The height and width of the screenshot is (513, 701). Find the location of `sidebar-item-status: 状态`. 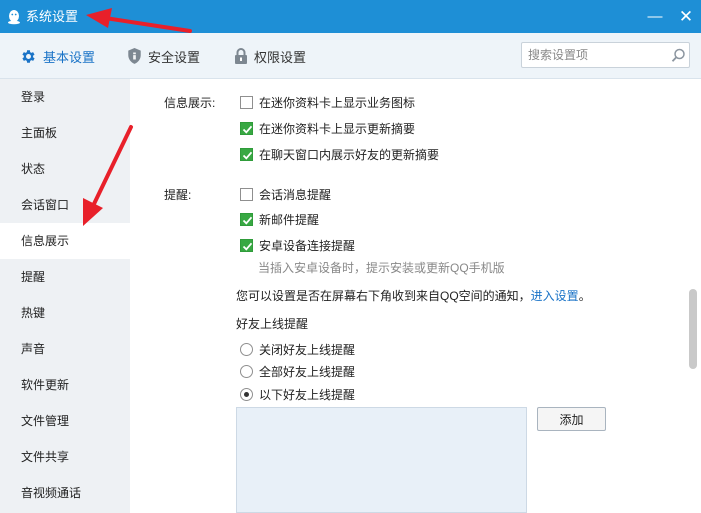

sidebar-item-status: 状态 is located at coordinates (65, 169).